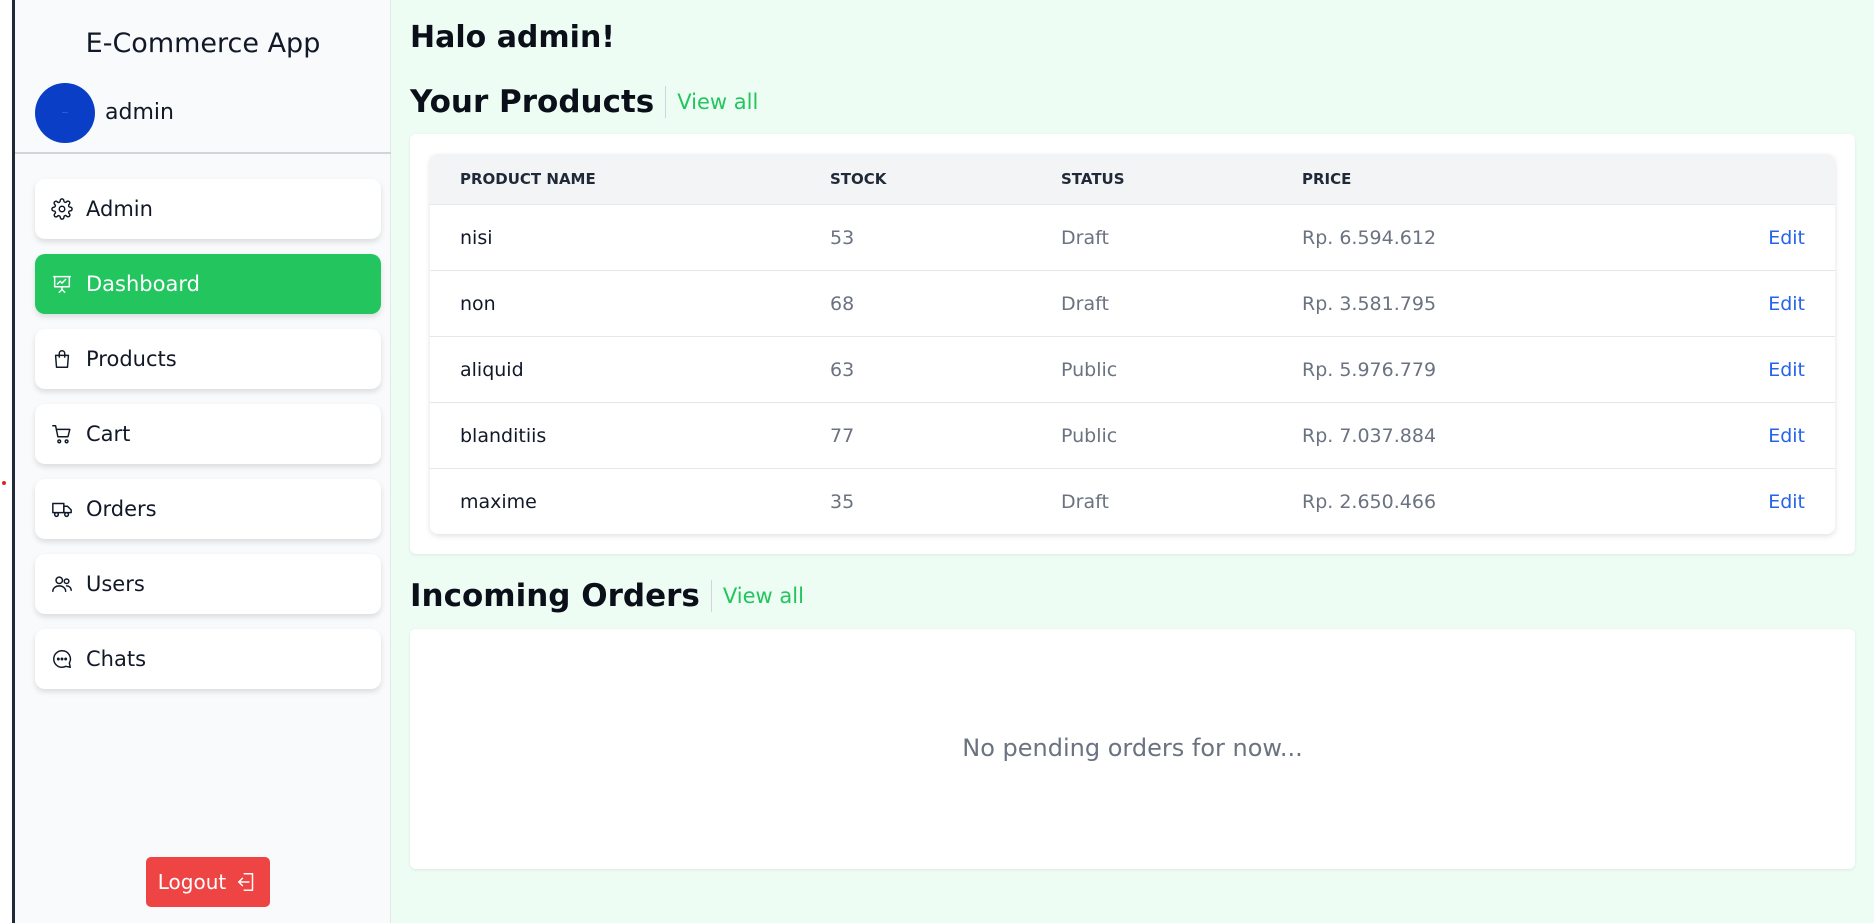 The width and height of the screenshot is (1874, 923). I want to click on stock-cell: 53, so click(842, 237).